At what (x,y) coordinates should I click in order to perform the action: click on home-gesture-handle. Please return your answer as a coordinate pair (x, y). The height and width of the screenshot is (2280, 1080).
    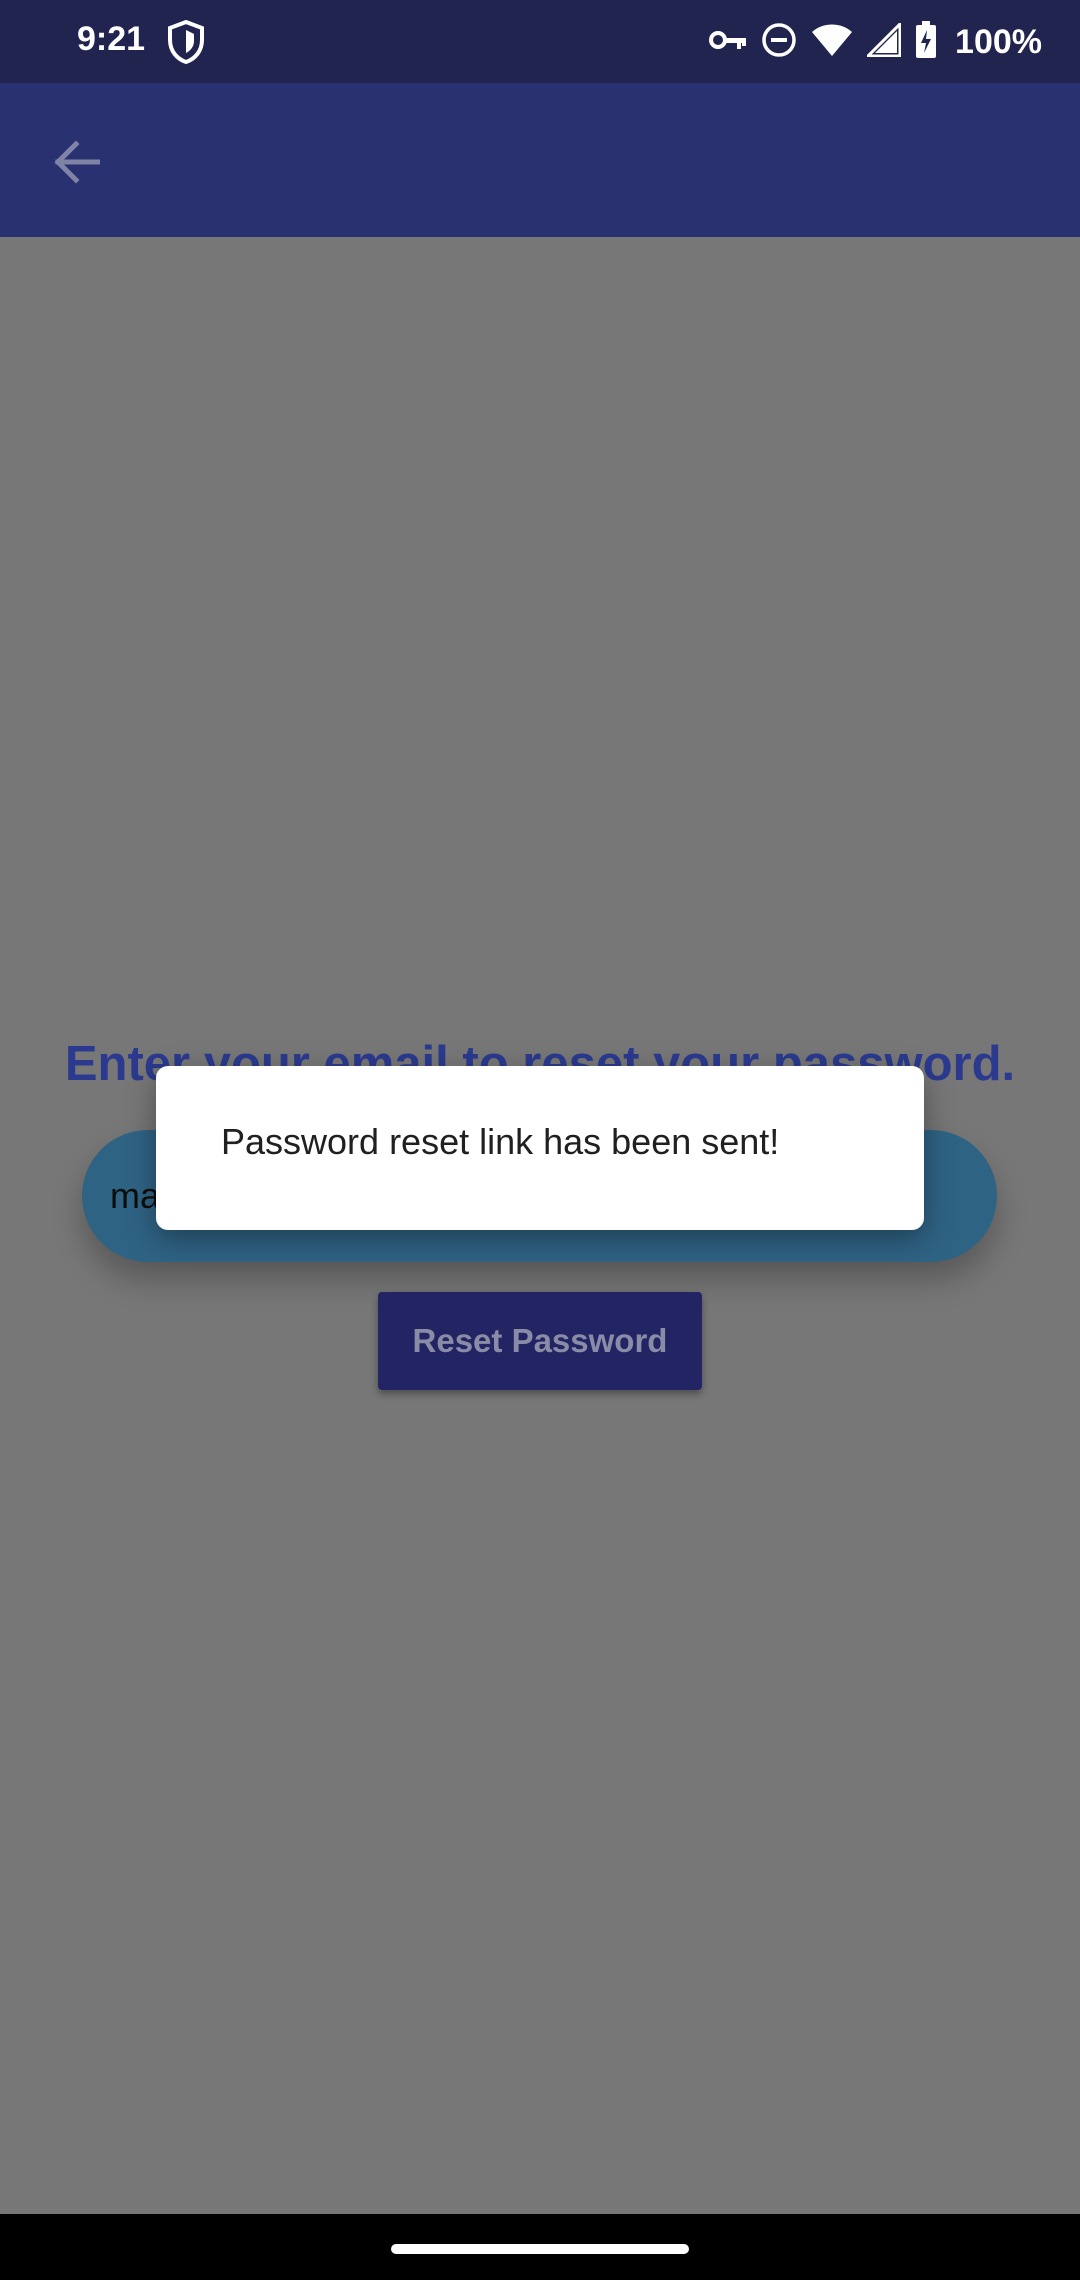
    Looking at the image, I should click on (540, 2249).